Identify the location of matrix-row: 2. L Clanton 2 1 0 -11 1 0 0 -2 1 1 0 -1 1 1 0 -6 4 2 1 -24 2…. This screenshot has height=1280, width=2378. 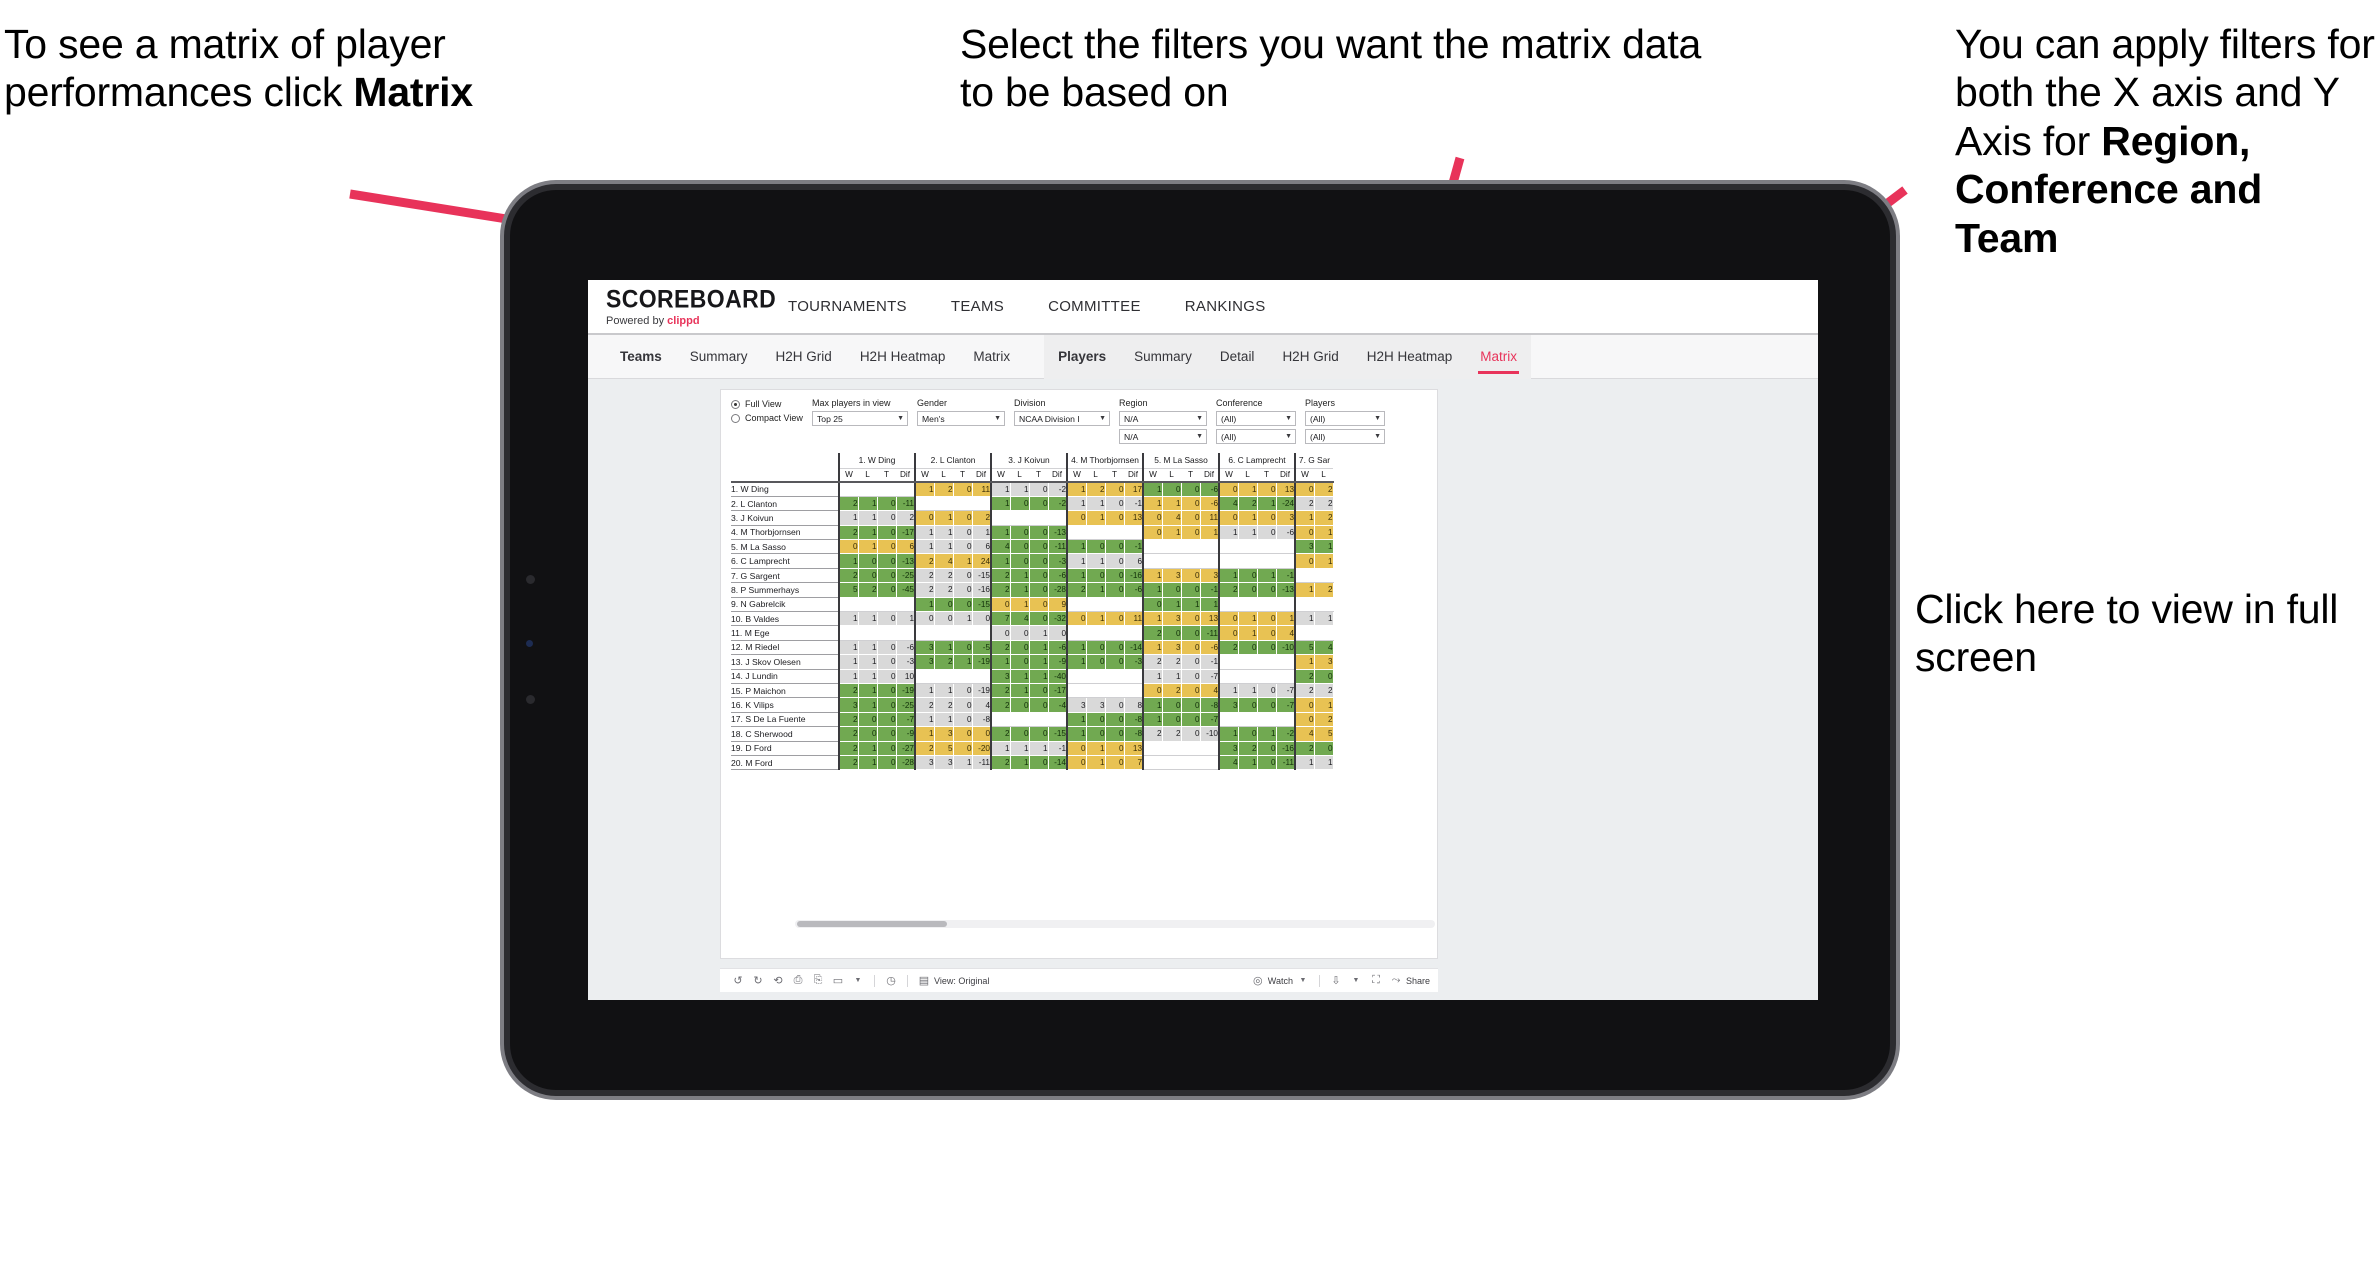
(1032, 504).